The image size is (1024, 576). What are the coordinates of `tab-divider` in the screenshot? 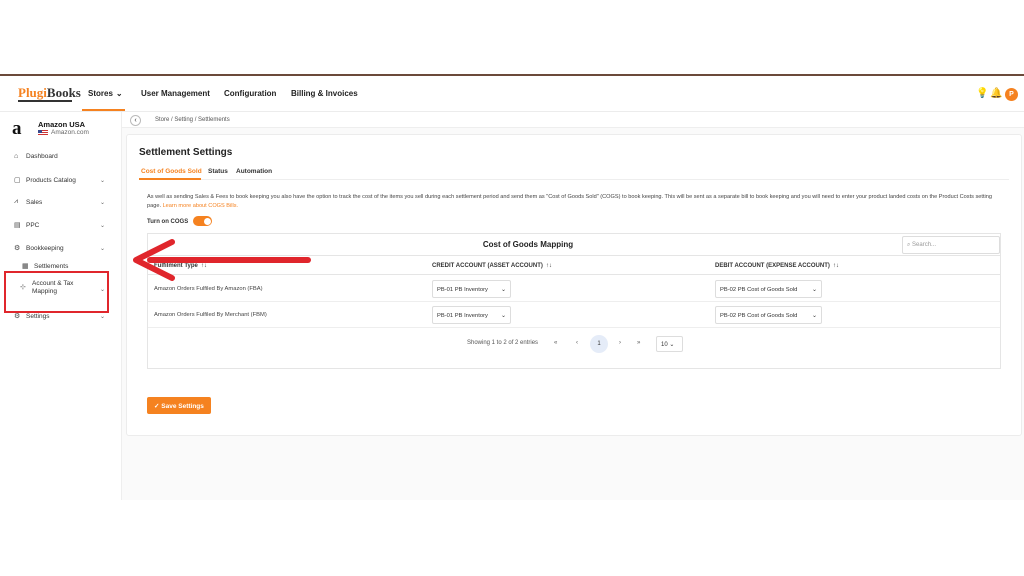 It's located at (574, 179).